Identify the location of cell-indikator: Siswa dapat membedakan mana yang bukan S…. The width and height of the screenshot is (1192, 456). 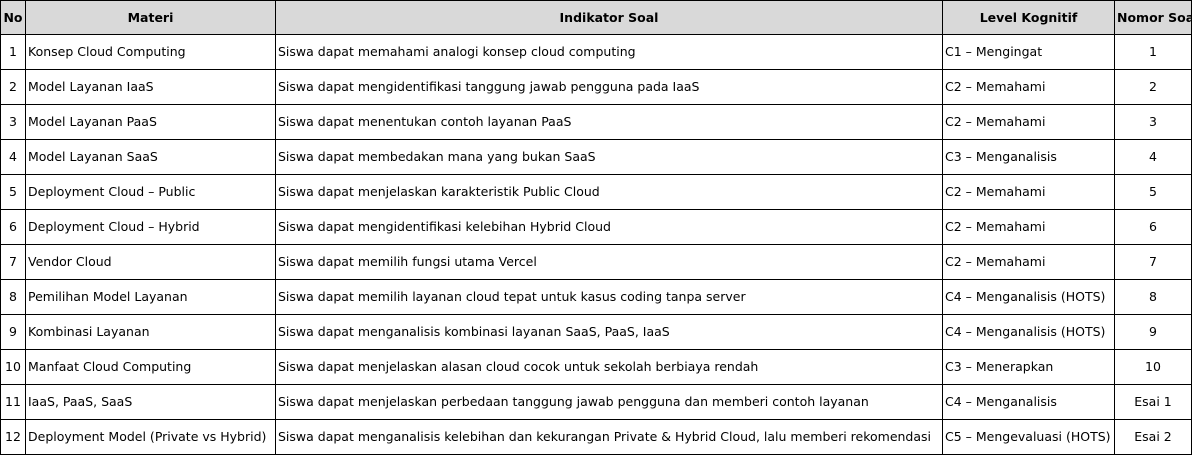
(609, 157).